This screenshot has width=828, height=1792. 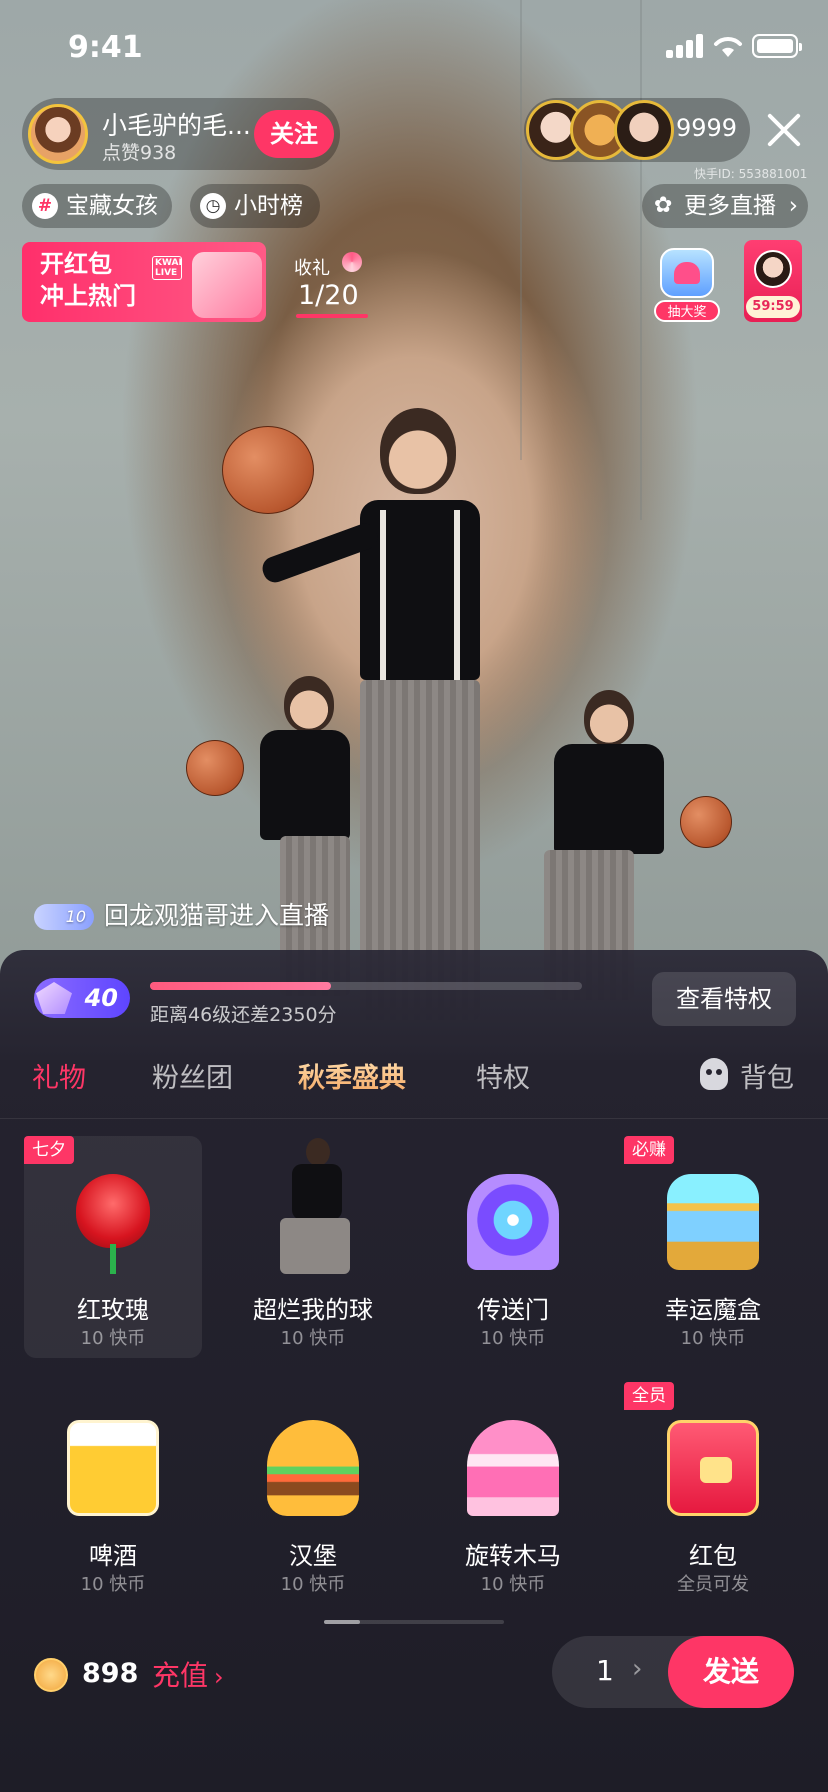 I want to click on recharge-button: 充值 ›, so click(x=188, y=1674).